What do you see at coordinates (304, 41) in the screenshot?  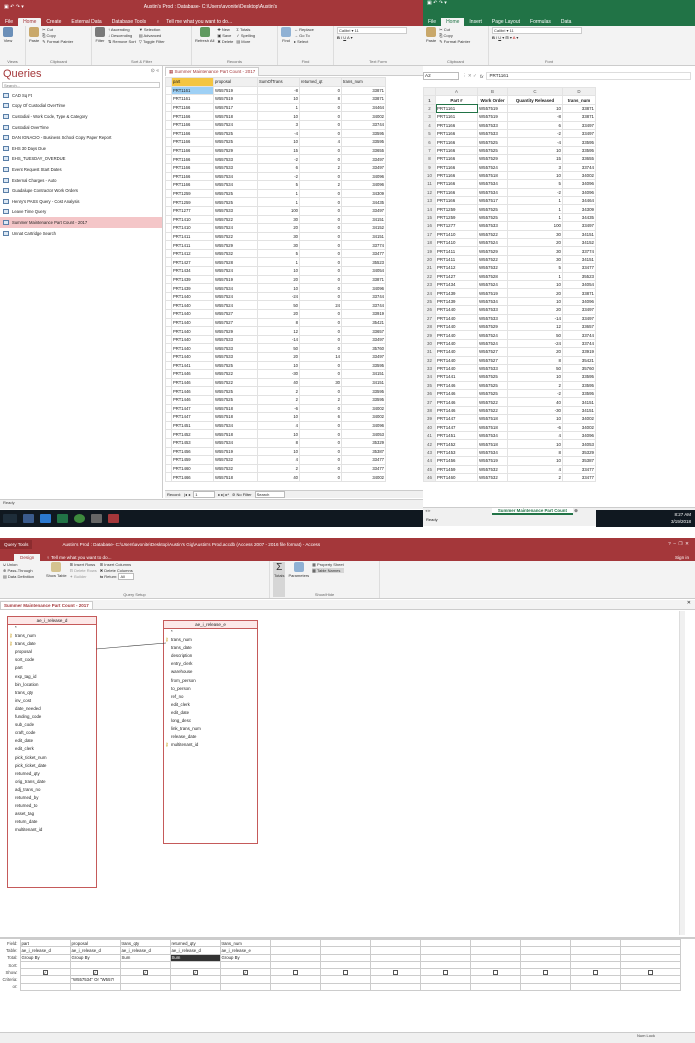 I see `select-button: ▸ Select` at bounding box center [304, 41].